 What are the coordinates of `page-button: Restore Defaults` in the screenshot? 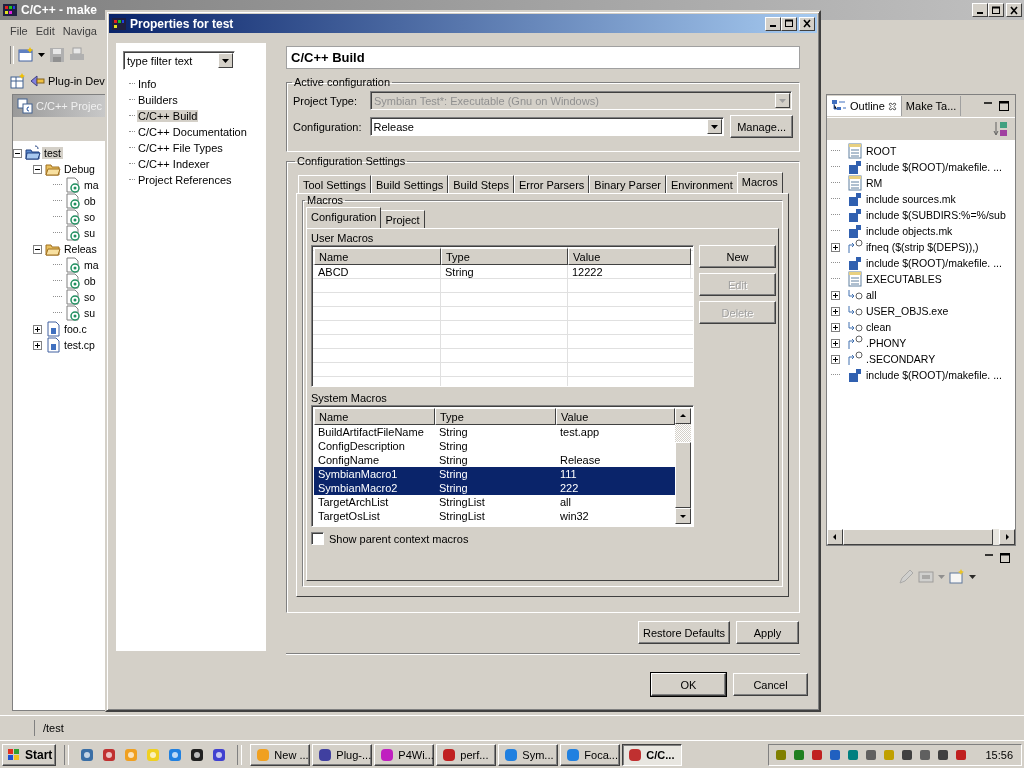 It's located at (684, 632).